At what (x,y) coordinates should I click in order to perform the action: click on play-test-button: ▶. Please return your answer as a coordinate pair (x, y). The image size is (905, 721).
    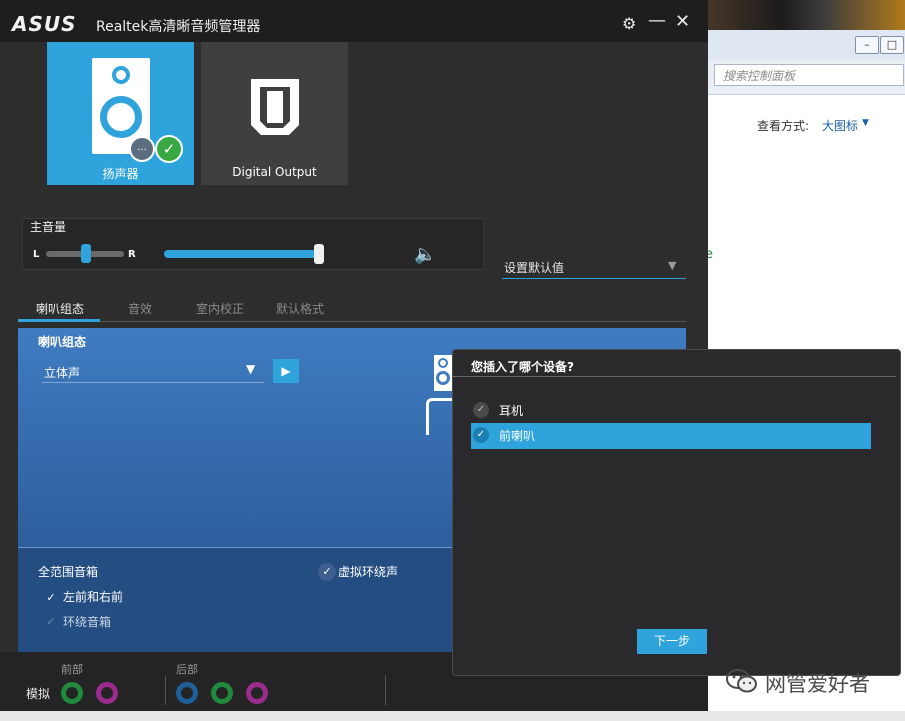
    Looking at the image, I should click on (286, 371).